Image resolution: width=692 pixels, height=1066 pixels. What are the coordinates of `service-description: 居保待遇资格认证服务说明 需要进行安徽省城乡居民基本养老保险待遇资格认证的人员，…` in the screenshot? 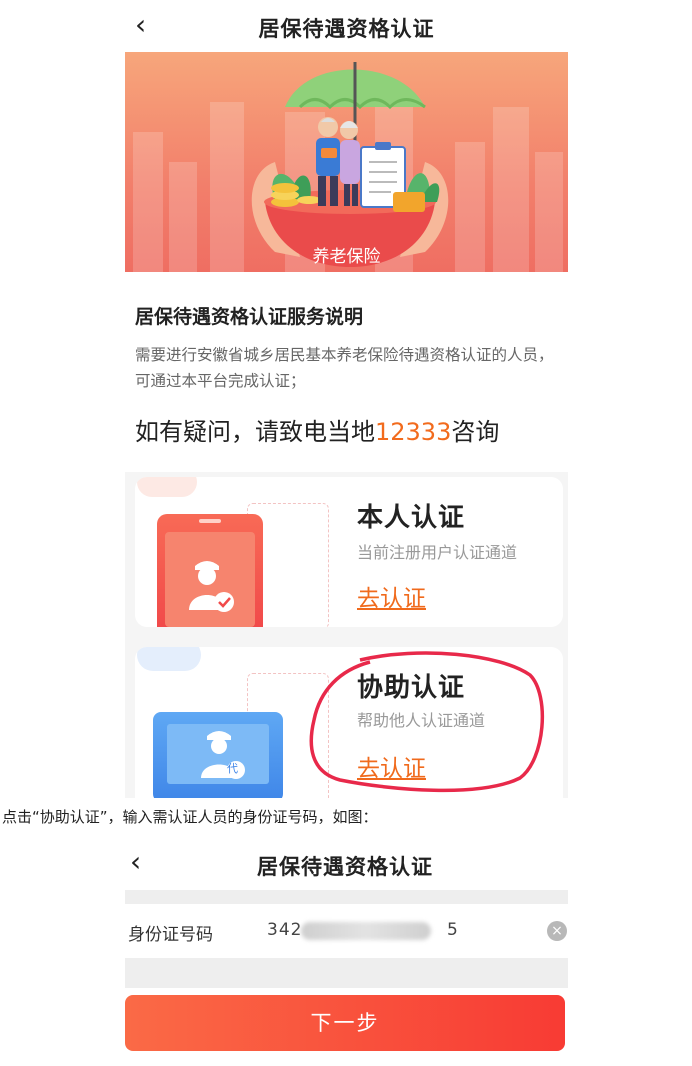 It's located at (346, 372).